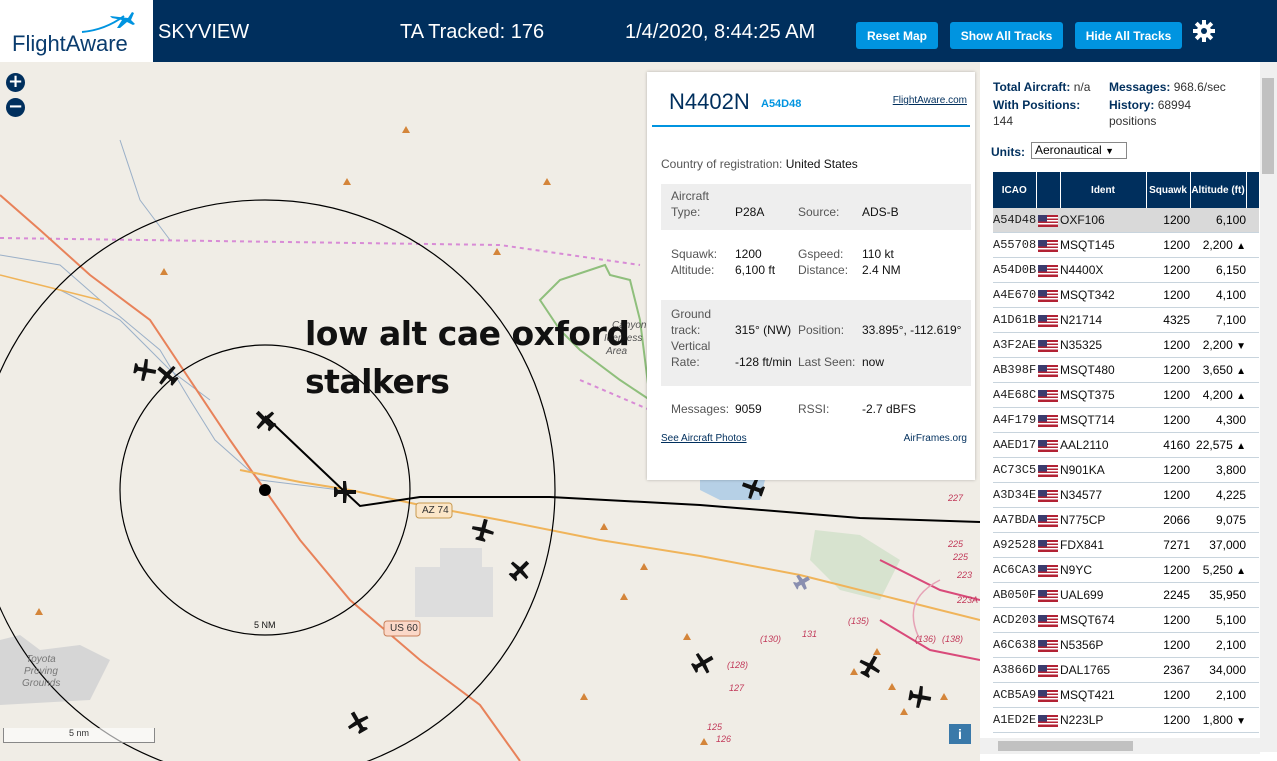  Describe the element at coordinates (1014, 370) in the screenshot. I see `row-icao: AB398F` at that location.